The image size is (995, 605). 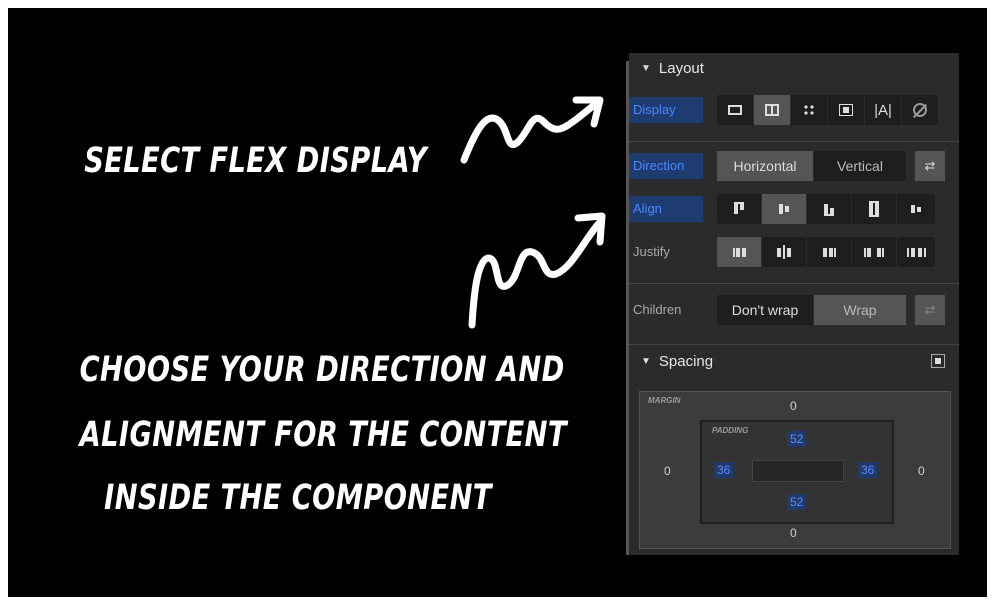 I want to click on direction-horizontal-button: Horizontal, so click(x=765, y=166).